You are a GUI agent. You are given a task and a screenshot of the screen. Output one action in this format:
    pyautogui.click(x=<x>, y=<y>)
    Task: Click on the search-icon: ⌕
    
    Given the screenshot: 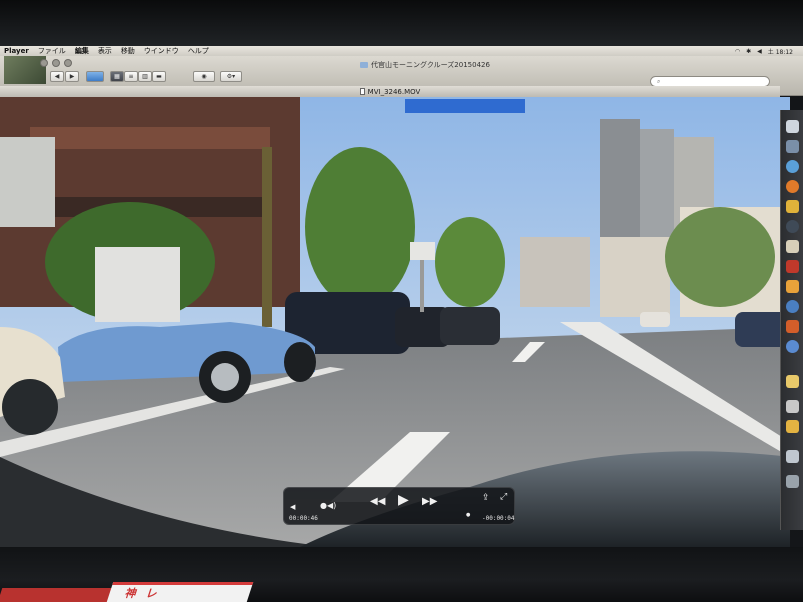 What is the action you would take?
    pyautogui.click(x=659, y=81)
    